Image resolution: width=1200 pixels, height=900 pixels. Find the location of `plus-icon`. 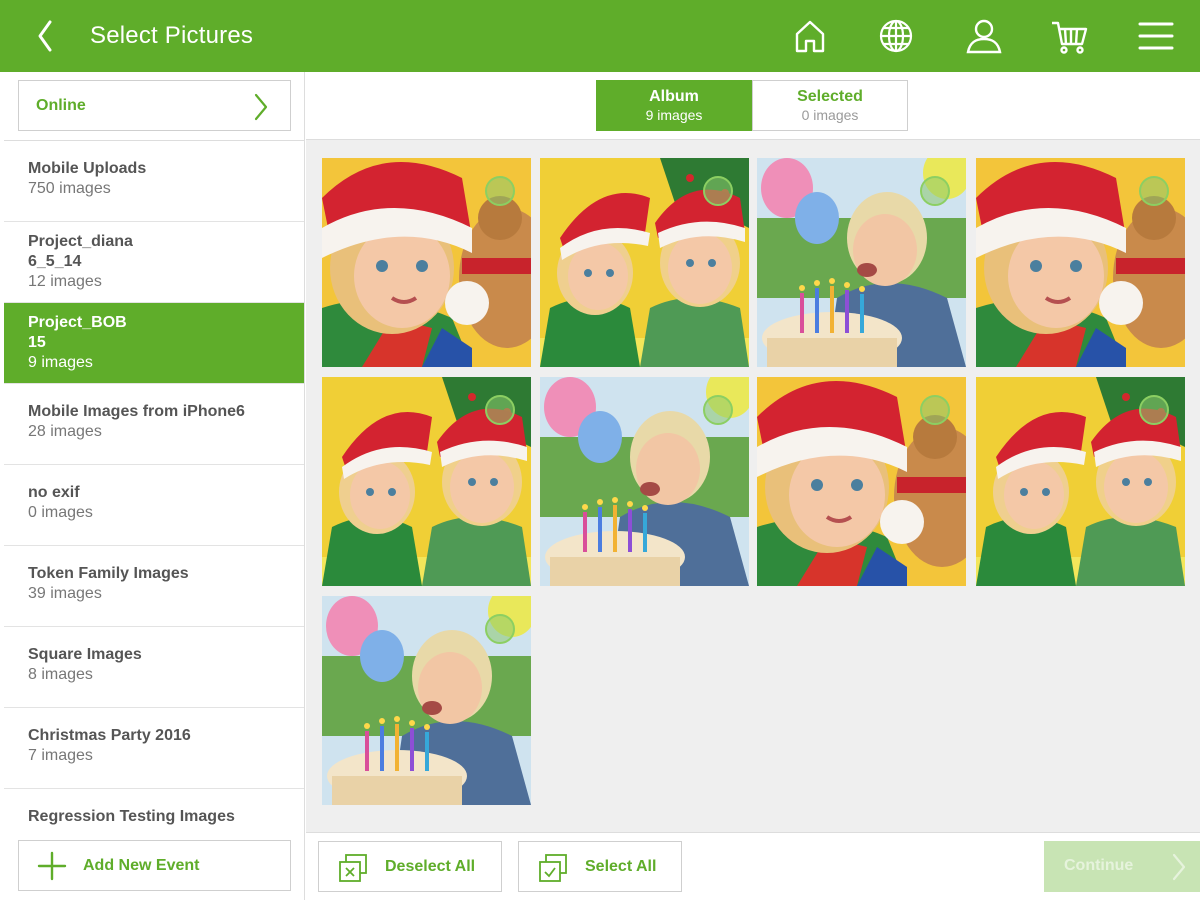

plus-icon is located at coordinates (52, 866).